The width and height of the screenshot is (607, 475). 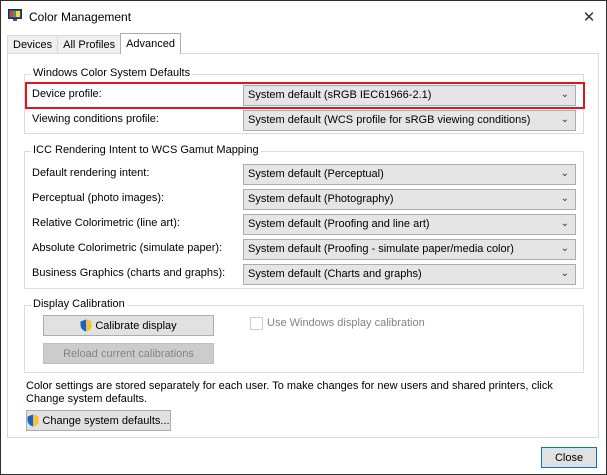 What do you see at coordinates (305, 95) in the screenshot?
I see `device-profile-highlight` at bounding box center [305, 95].